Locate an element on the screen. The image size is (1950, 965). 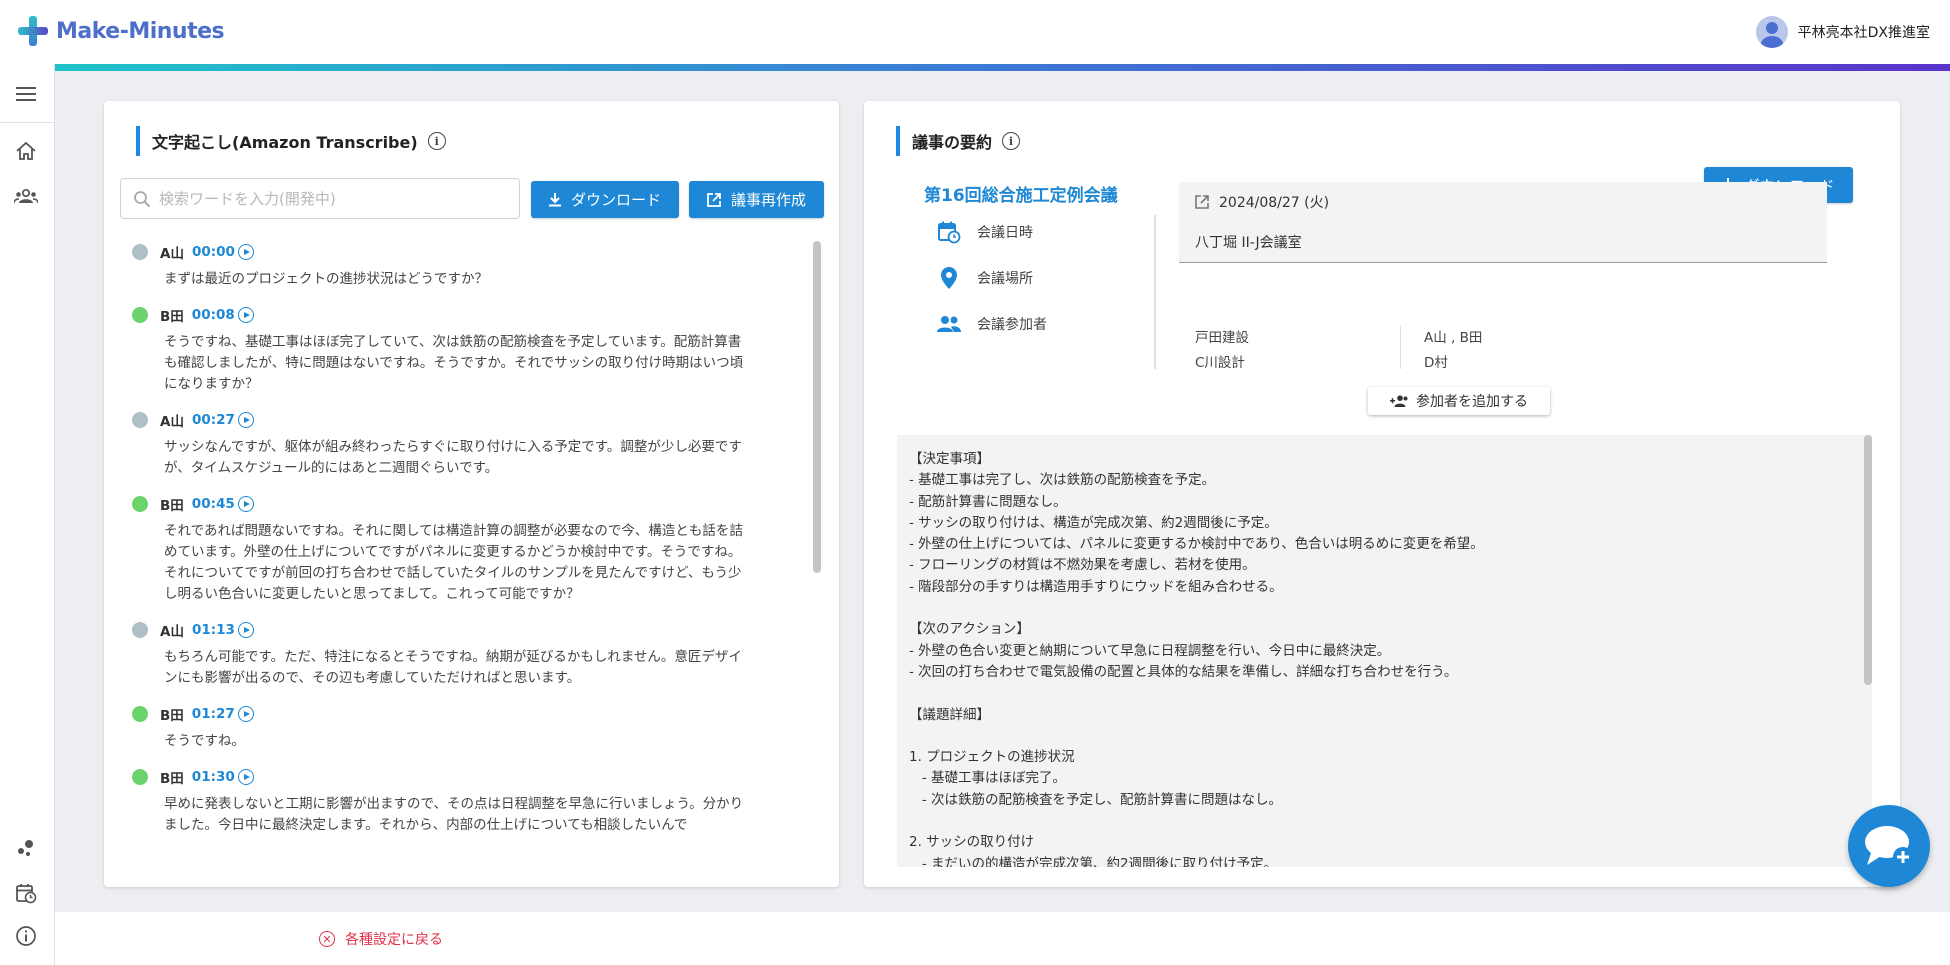
search-field is located at coordinates (320, 198).